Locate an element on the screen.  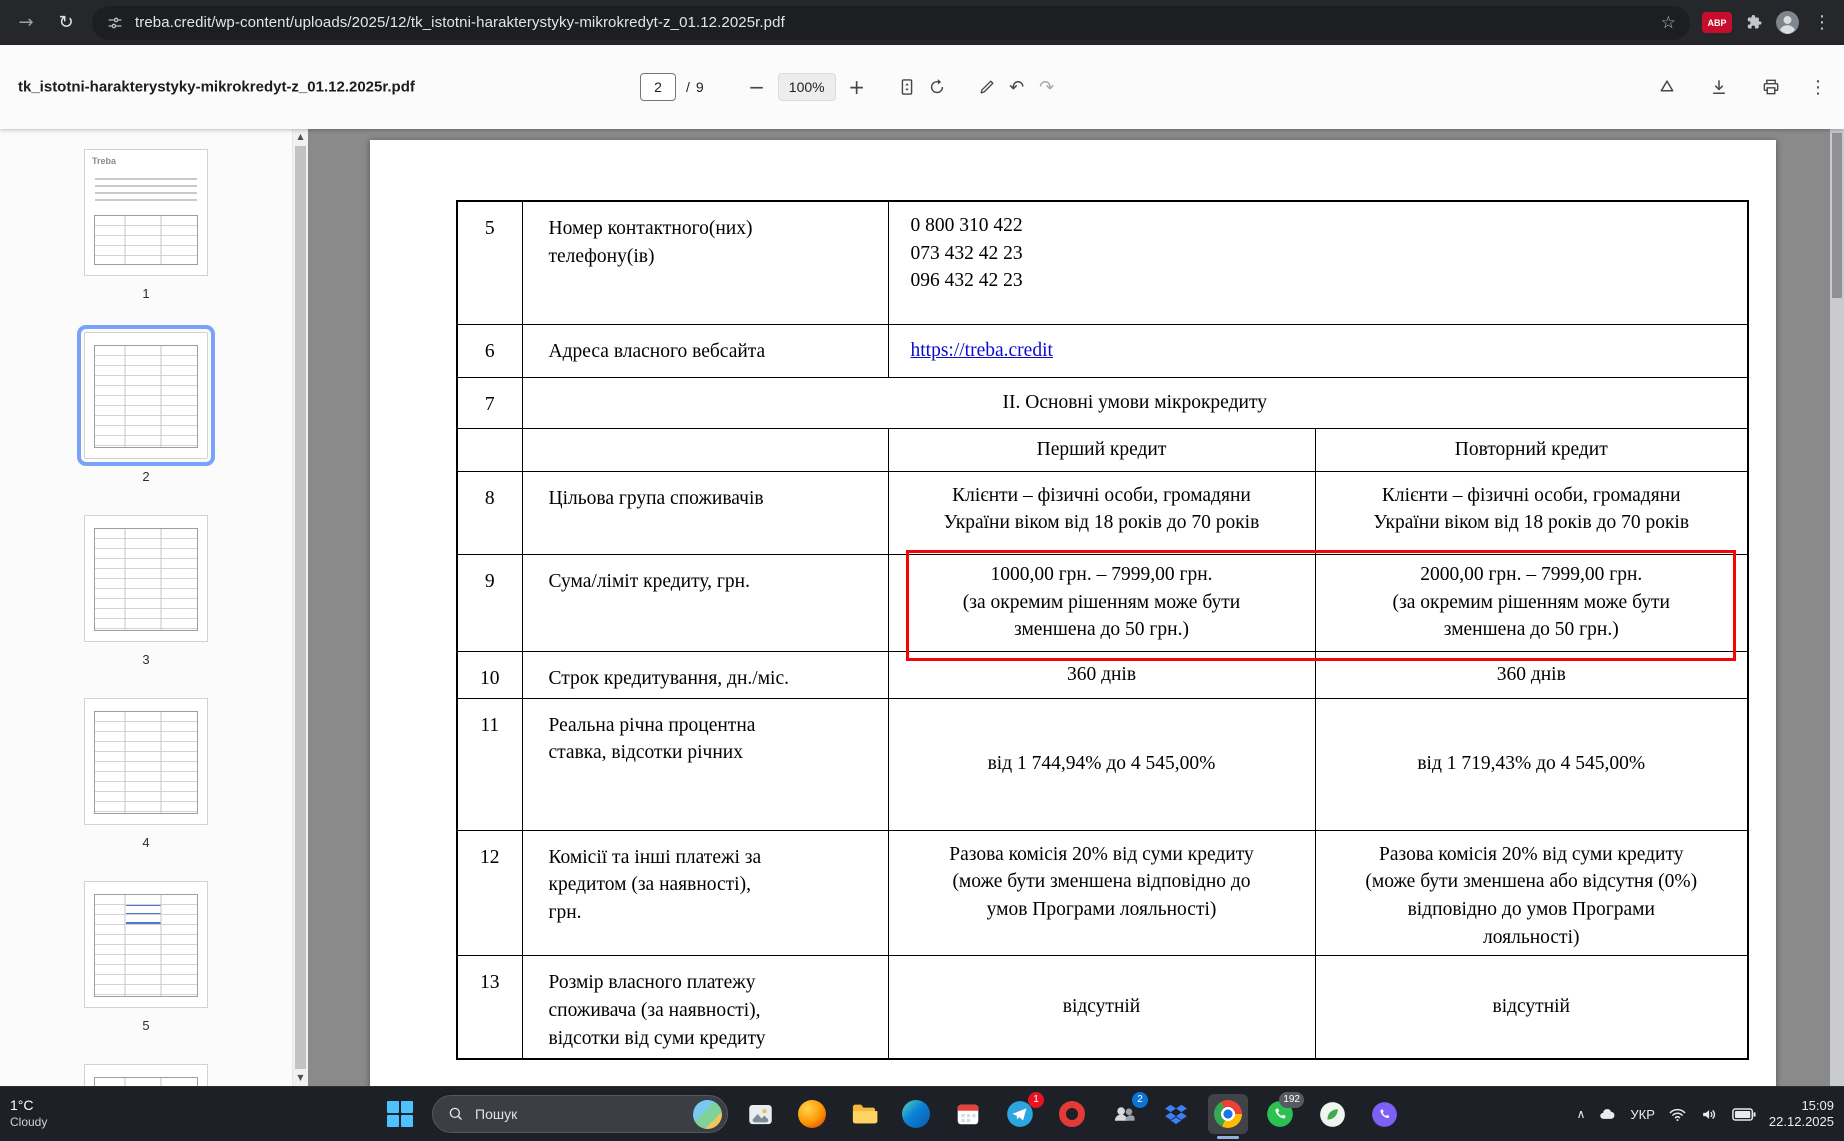
thumbnail-page-5: 5 is located at coordinates (146, 959).